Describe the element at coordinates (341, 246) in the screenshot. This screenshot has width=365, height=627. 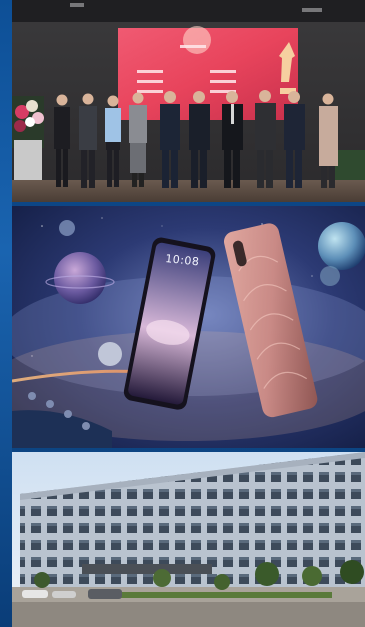
I see `planet-right` at that location.